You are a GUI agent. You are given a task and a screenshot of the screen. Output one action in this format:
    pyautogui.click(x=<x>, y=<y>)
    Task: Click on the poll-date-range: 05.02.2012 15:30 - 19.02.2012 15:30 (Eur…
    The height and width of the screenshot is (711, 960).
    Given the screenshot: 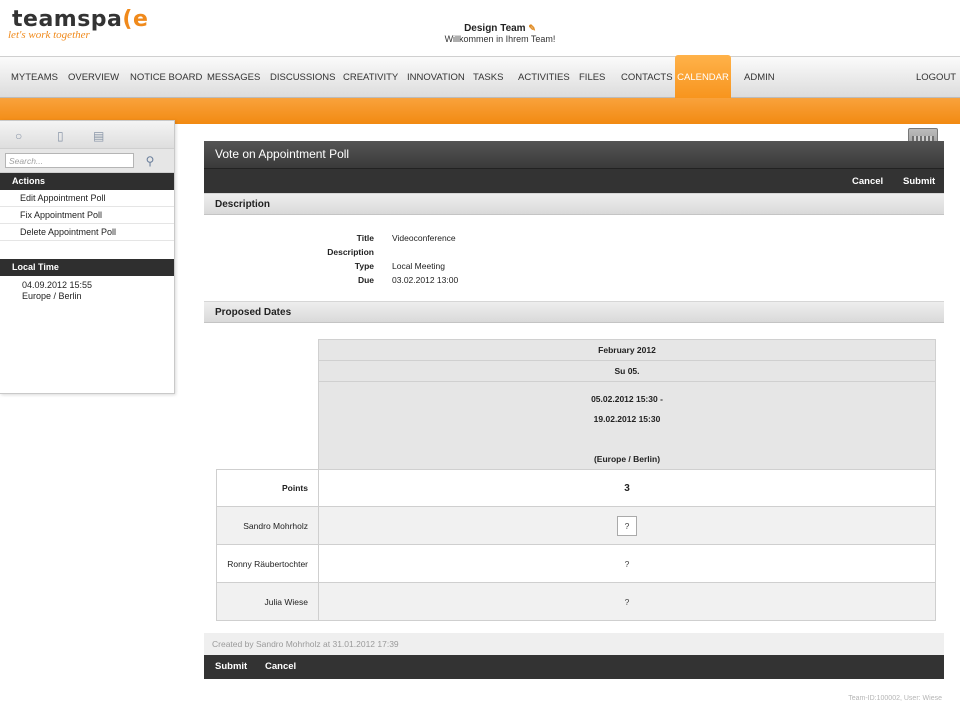 What is the action you would take?
    pyautogui.click(x=627, y=425)
    